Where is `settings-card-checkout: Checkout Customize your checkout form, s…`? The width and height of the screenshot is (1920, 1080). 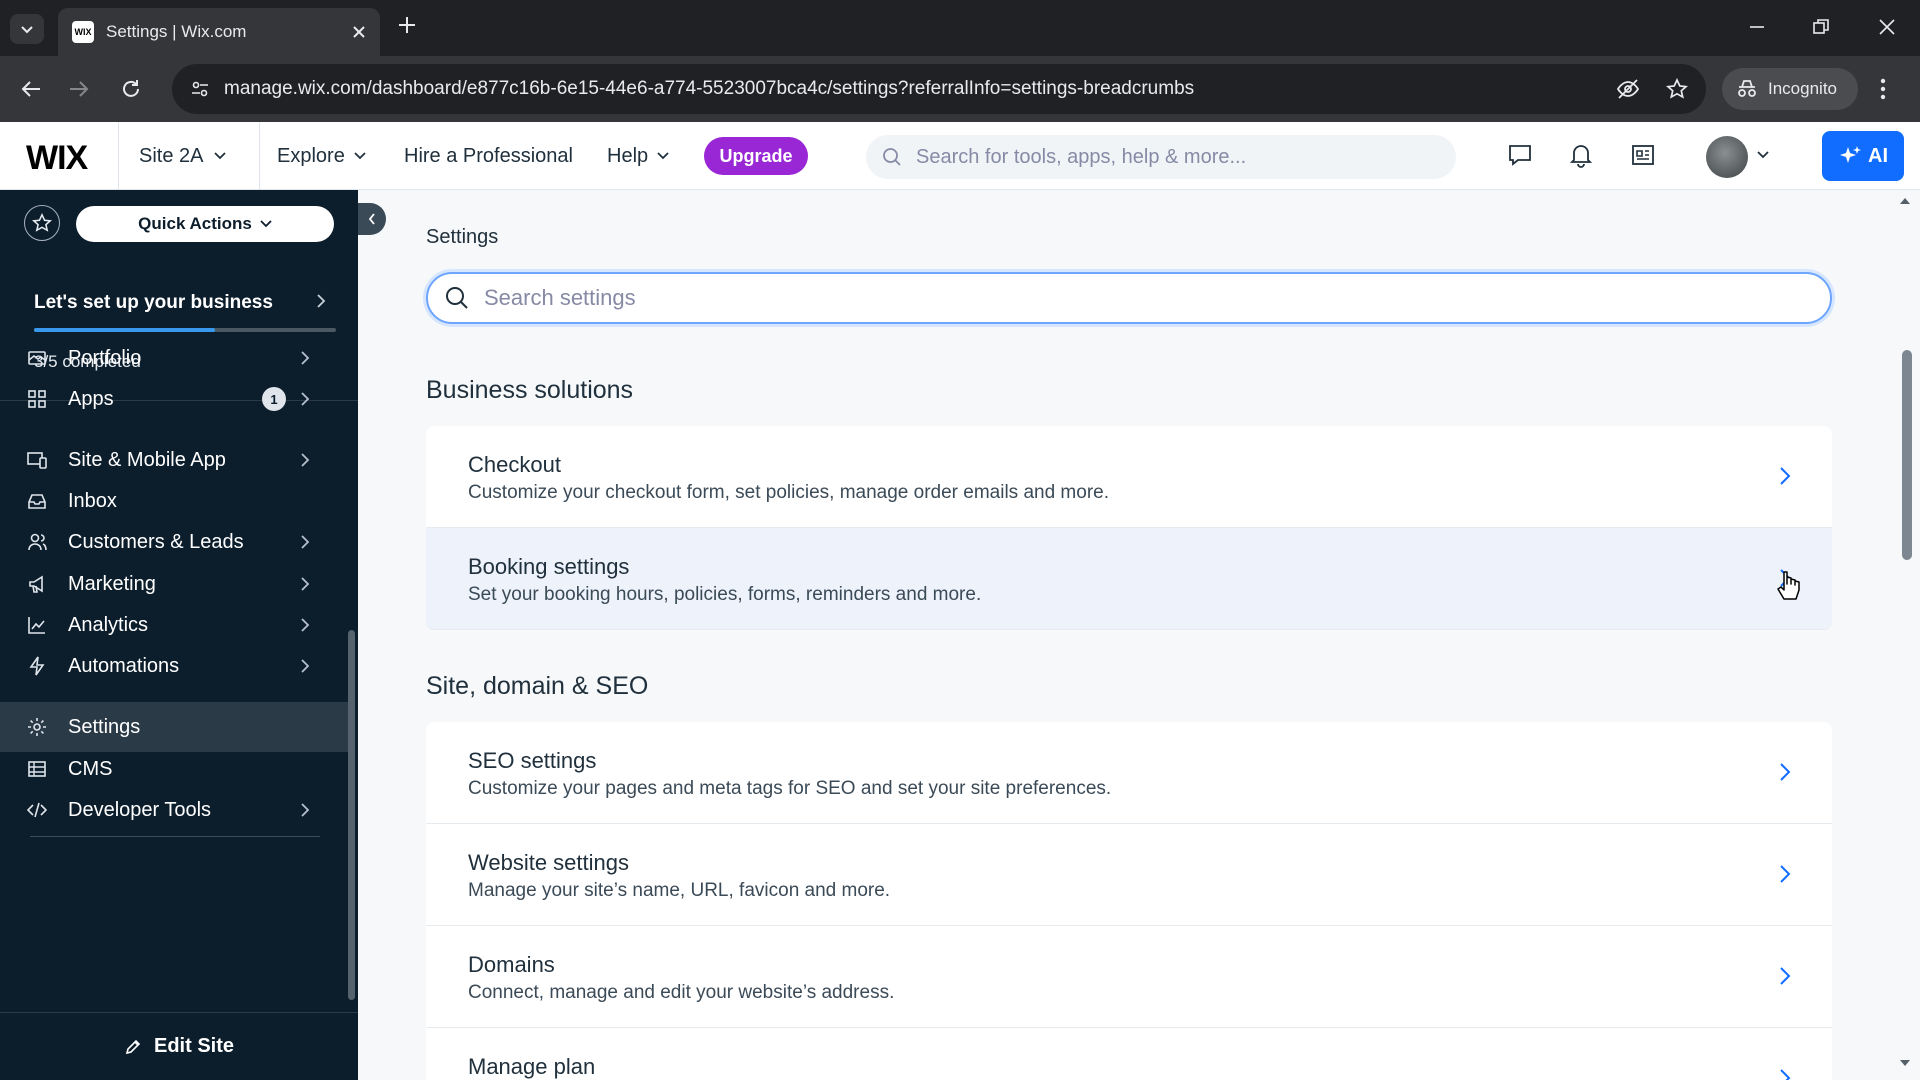 settings-card-checkout: Checkout Customize your checkout form, s… is located at coordinates (1129, 477).